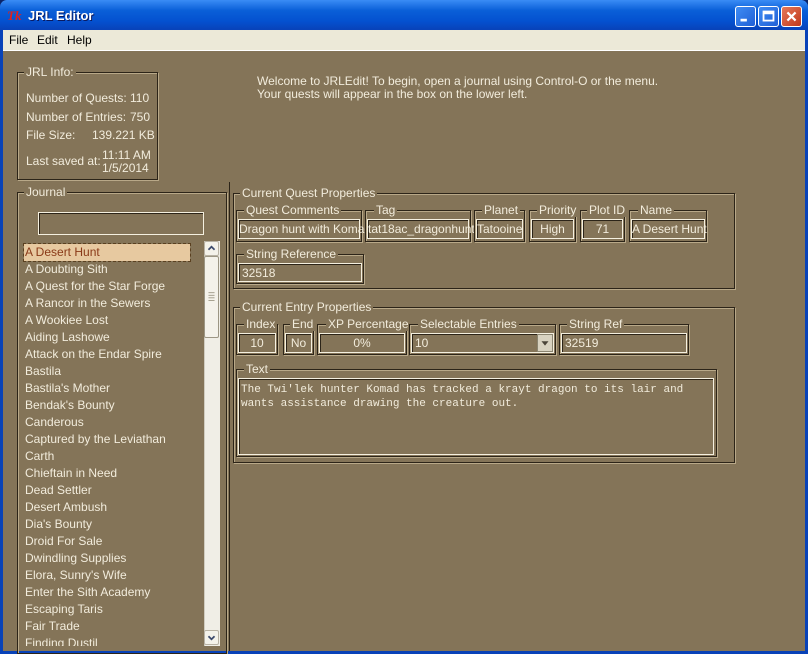  I want to click on xp-percentage-field: 0%, so click(362, 343).